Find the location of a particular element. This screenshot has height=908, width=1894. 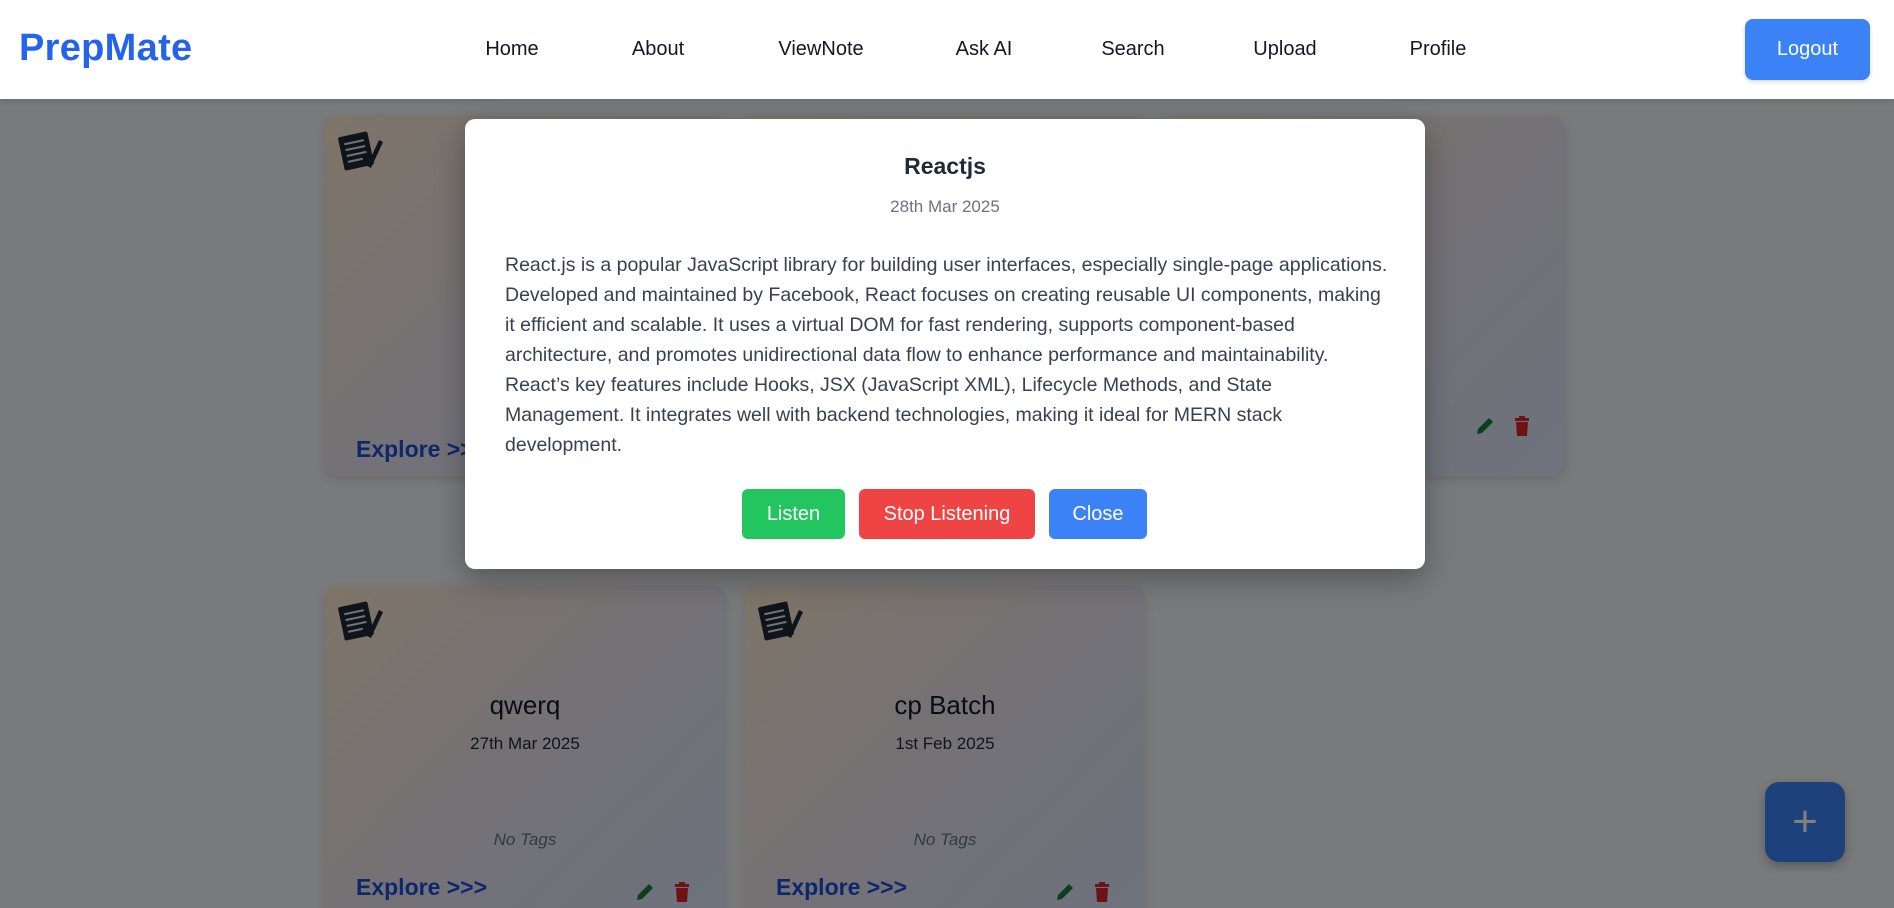

nav-ask-ai: Ask AI is located at coordinates (984, 49).